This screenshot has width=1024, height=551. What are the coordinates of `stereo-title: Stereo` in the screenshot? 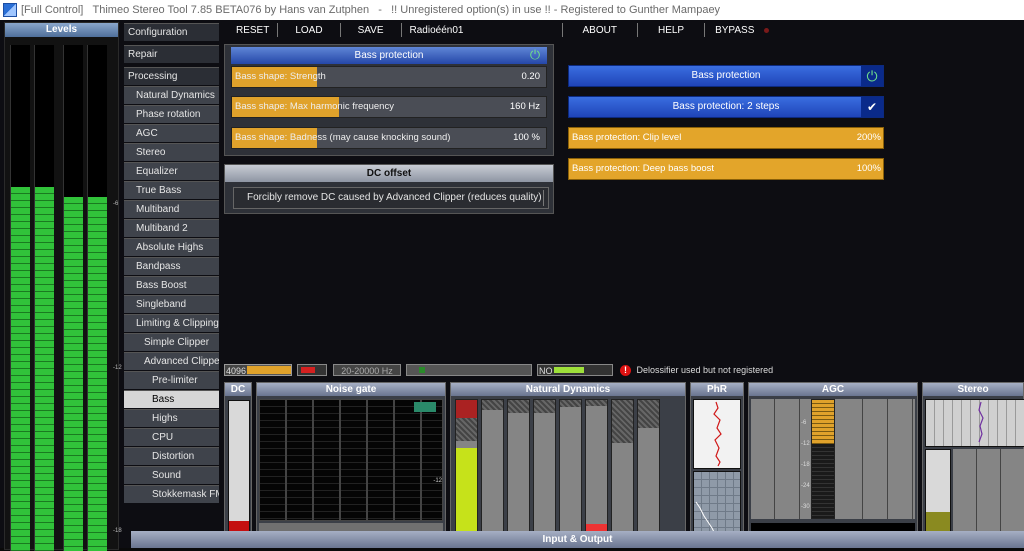 It's located at (973, 389).